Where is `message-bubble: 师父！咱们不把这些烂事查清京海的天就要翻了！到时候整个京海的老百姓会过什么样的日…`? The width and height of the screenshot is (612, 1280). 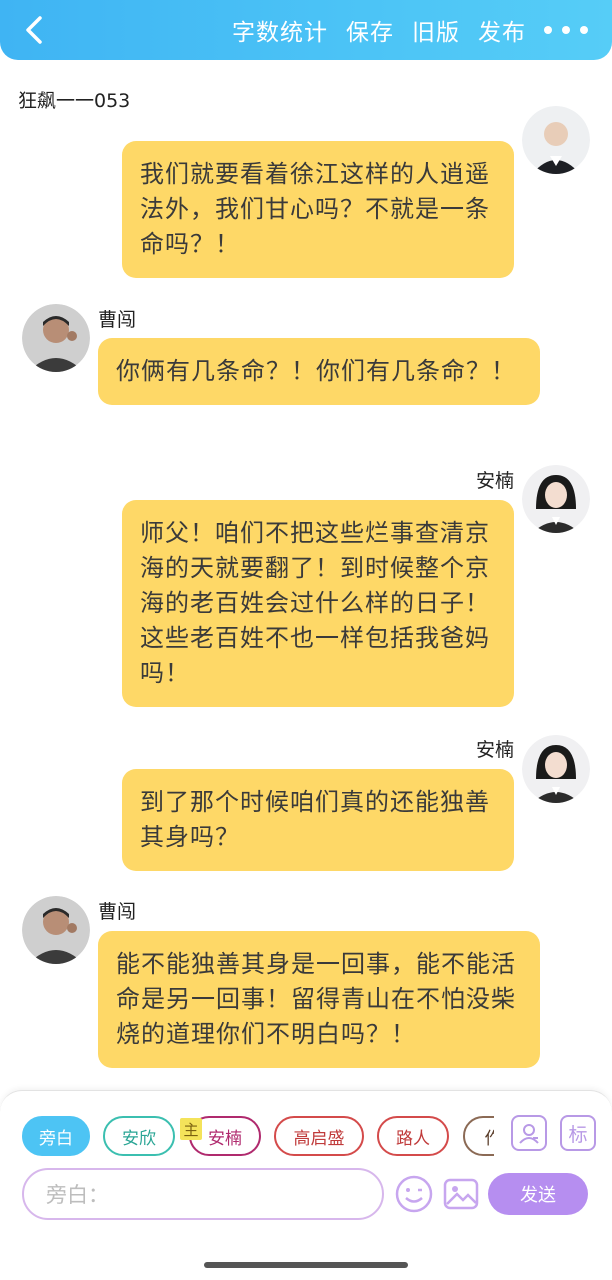
message-bubble: 师父！咱们不把这些烂事查清京海的天就要翻了！到时候整个京海的老百姓会过什么样的日… is located at coordinates (318, 603).